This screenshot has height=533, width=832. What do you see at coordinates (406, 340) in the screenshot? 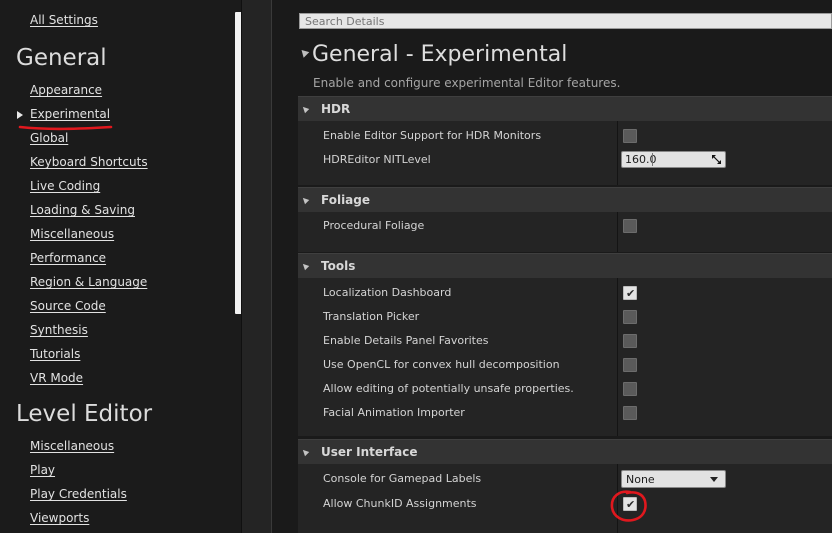
I see `property-label: Enable Details Panel Favorites` at bounding box center [406, 340].